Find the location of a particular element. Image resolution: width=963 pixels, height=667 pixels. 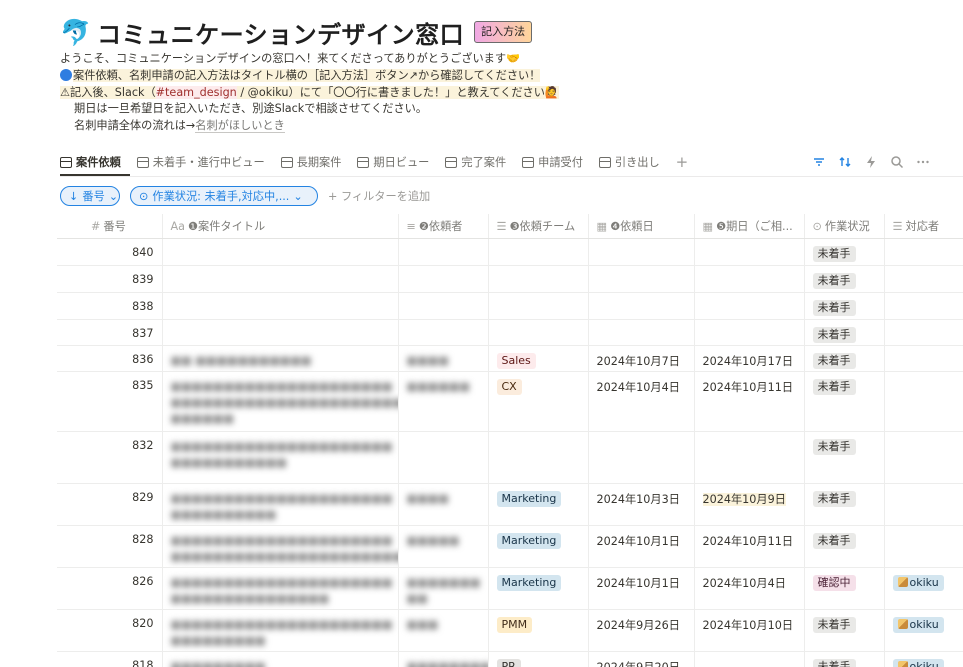

due-date-cell: 2024年10月17日 is located at coordinates (749, 358).